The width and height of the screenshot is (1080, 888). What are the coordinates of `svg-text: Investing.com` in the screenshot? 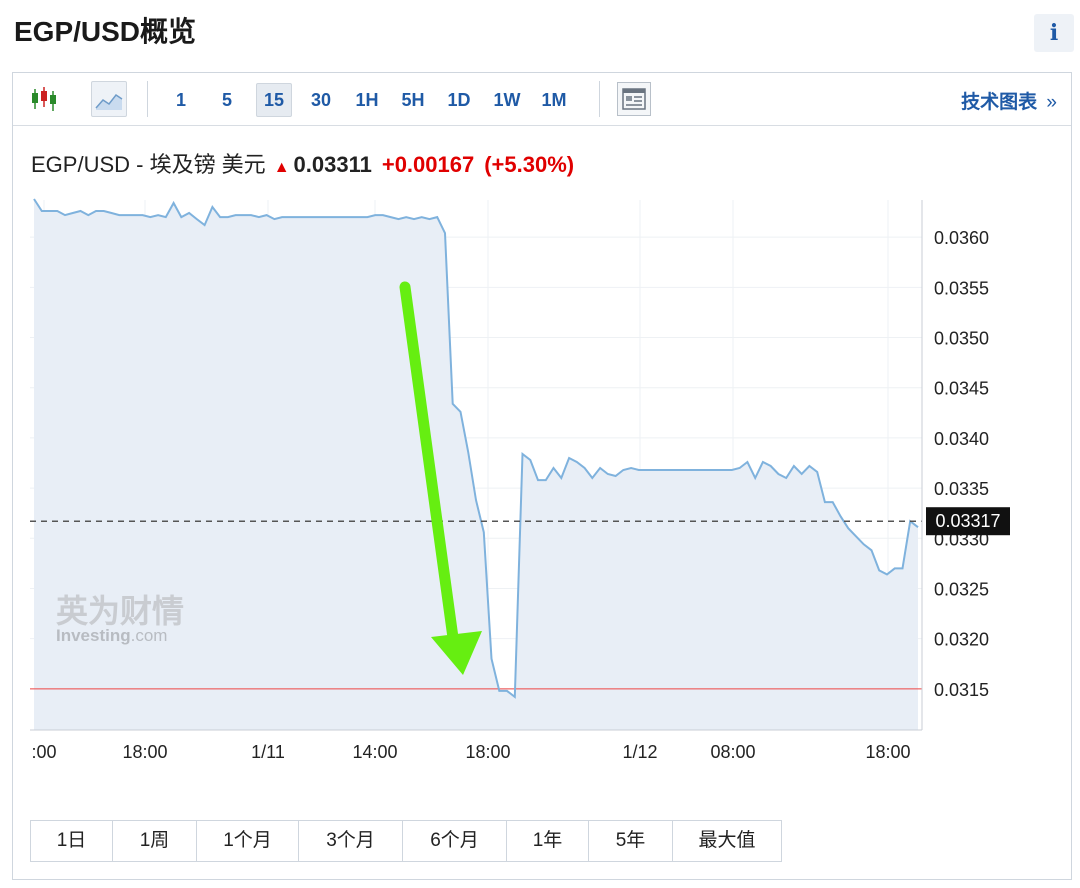 It's located at (111, 635).